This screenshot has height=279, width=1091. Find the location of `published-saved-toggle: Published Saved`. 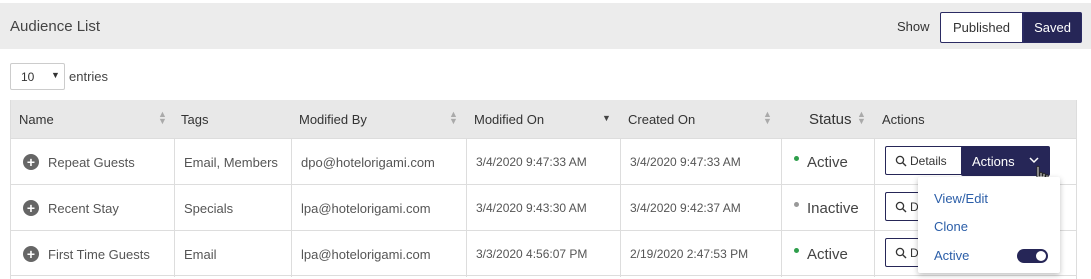

published-saved-toggle: Published Saved is located at coordinates (1011, 27).